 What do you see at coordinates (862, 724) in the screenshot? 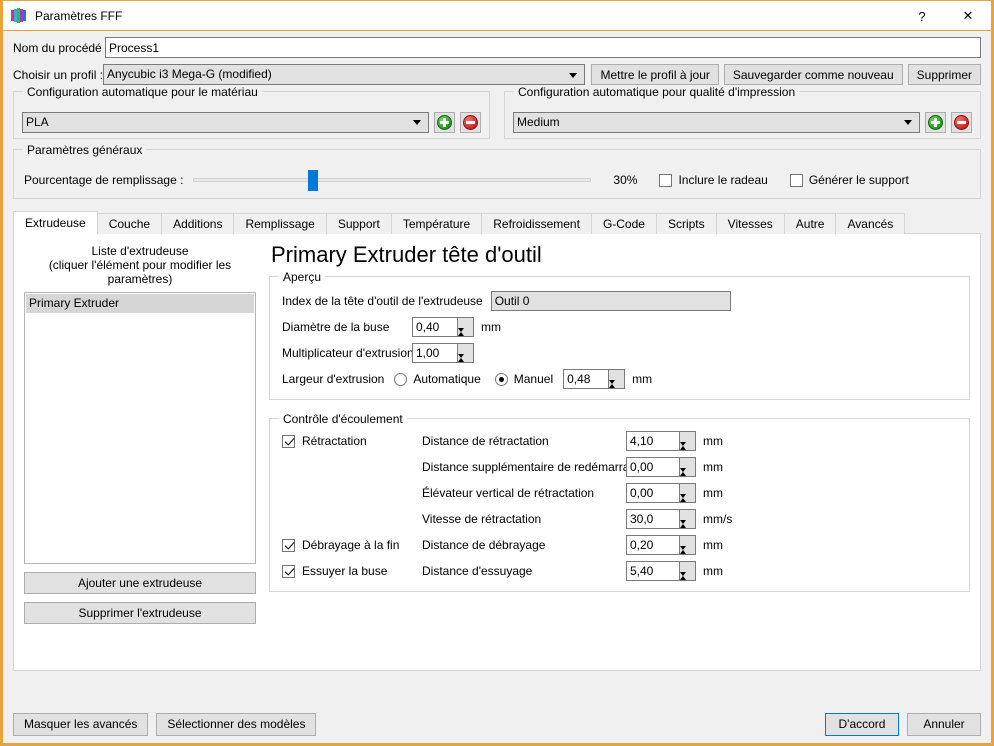
I see `ok-button: D'accord` at bounding box center [862, 724].